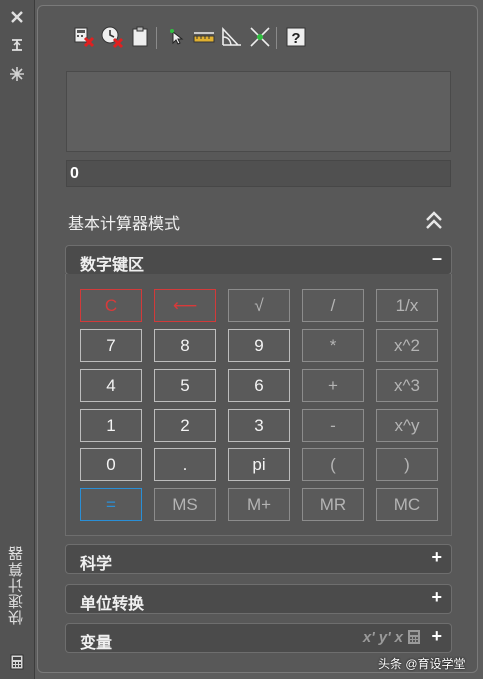 This screenshot has width=483, height=679. I want to click on close-paren-key: ), so click(407, 464).